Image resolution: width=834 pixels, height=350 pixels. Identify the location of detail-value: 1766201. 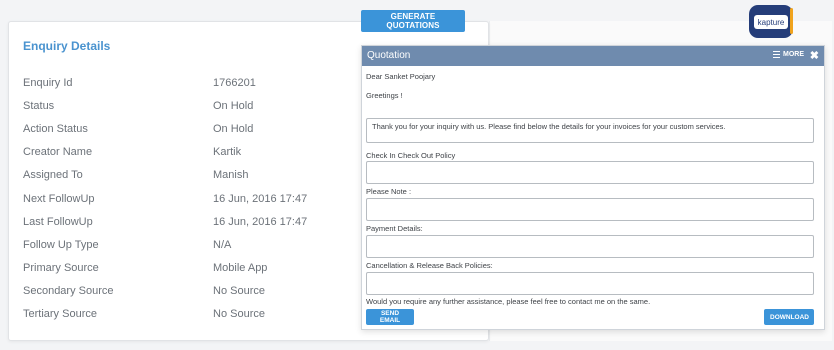
(234, 82).